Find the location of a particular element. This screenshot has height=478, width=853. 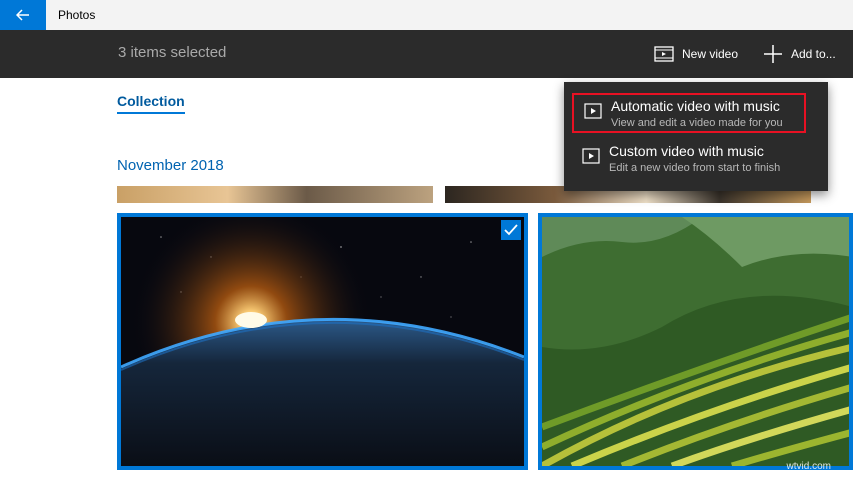

watermark: wtvid.com is located at coordinates (808, 466).